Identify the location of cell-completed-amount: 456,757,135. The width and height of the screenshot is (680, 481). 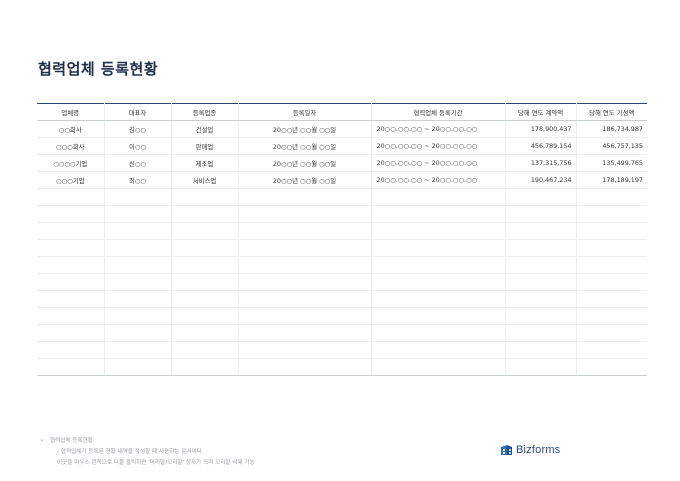
(611, 146).